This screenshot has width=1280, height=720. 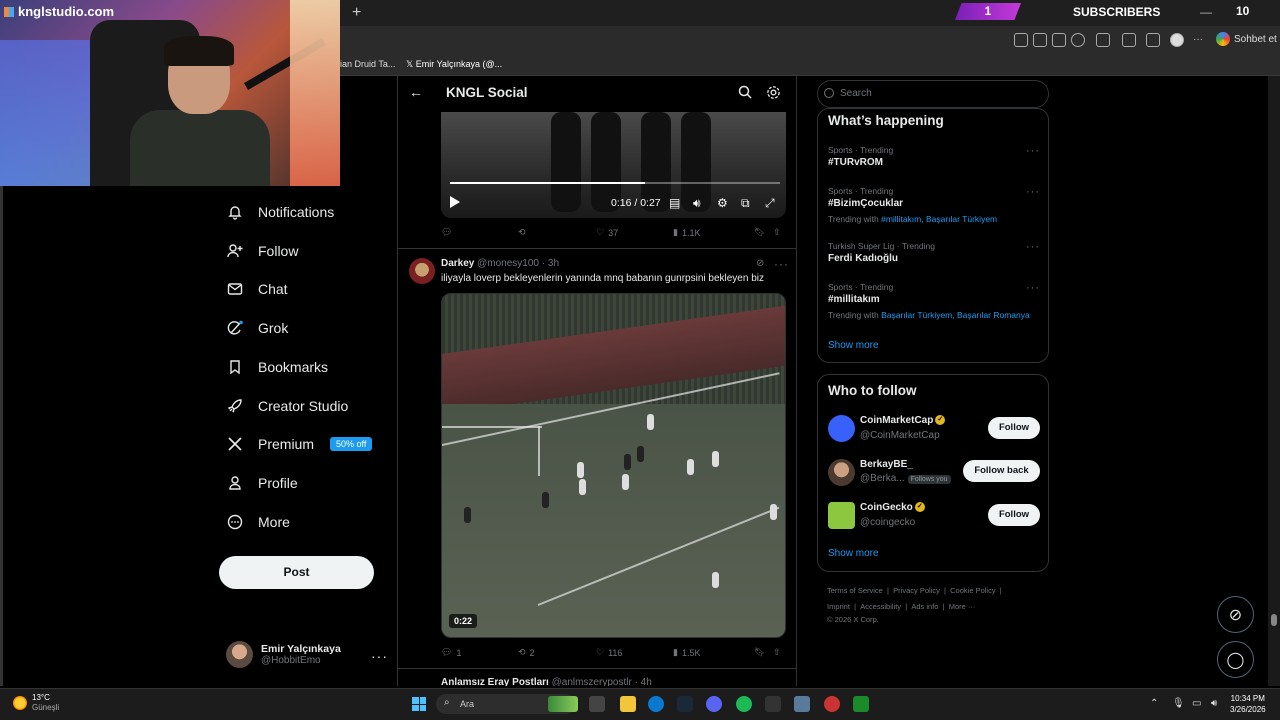 What do you see at coordinates (916, 590) in the screenshot?
I see `footer-link: Privacy Policy` at bounding box center [916, 590].